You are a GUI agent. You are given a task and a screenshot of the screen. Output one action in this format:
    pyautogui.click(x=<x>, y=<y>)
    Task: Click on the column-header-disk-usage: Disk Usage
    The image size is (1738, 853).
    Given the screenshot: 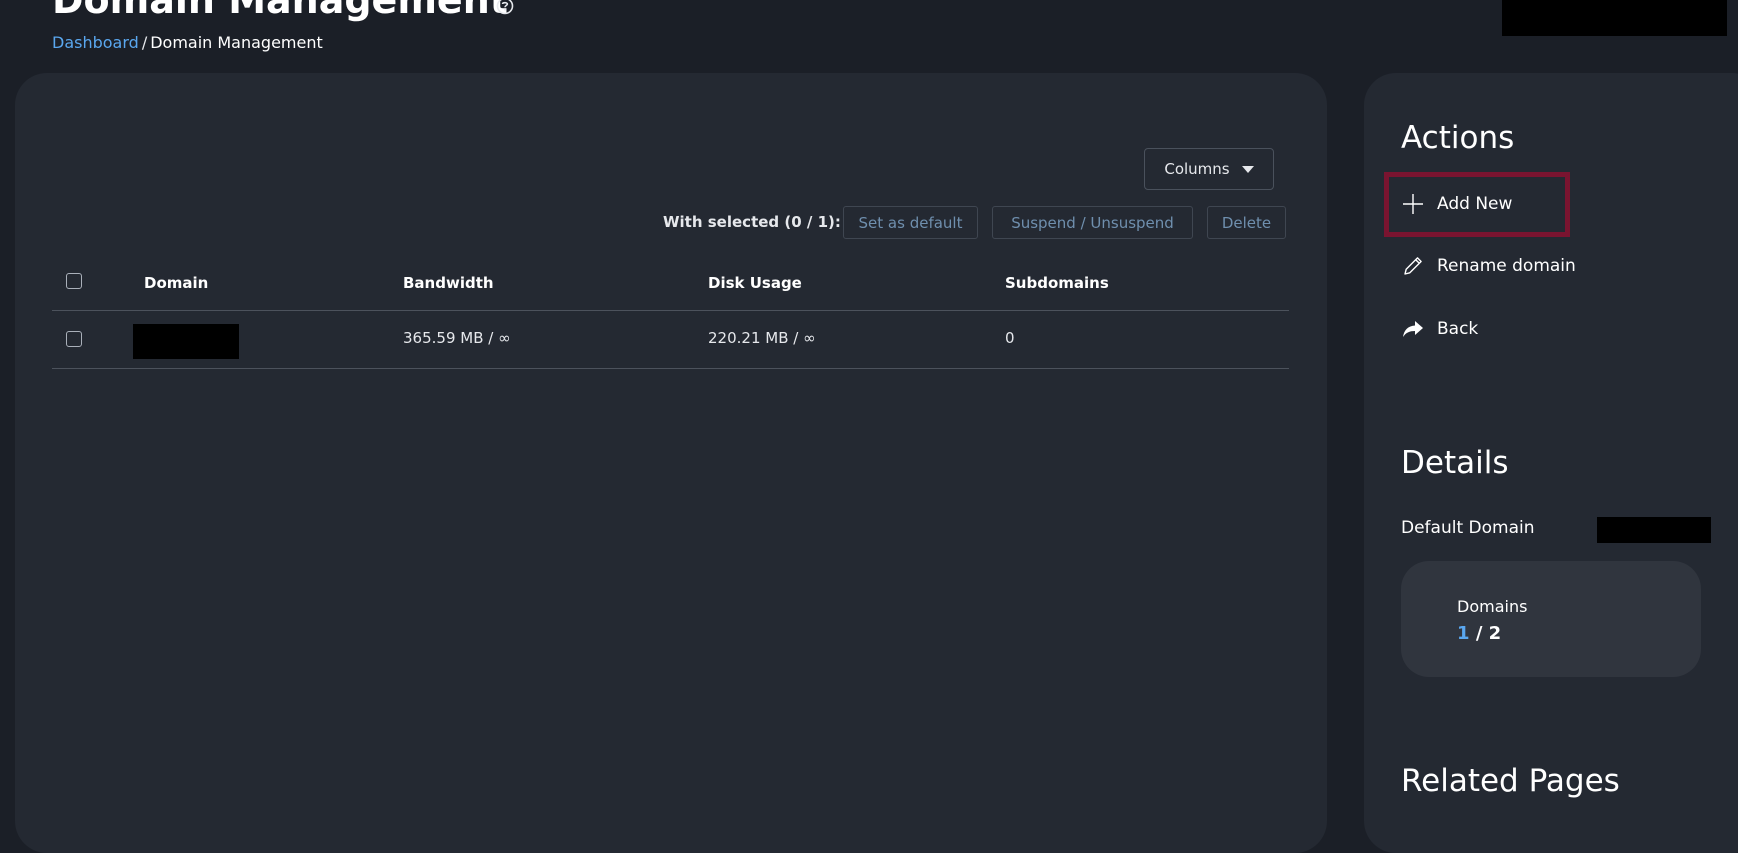 What is the action you would take?
    pyautogui.click(x=755, y=283)
    